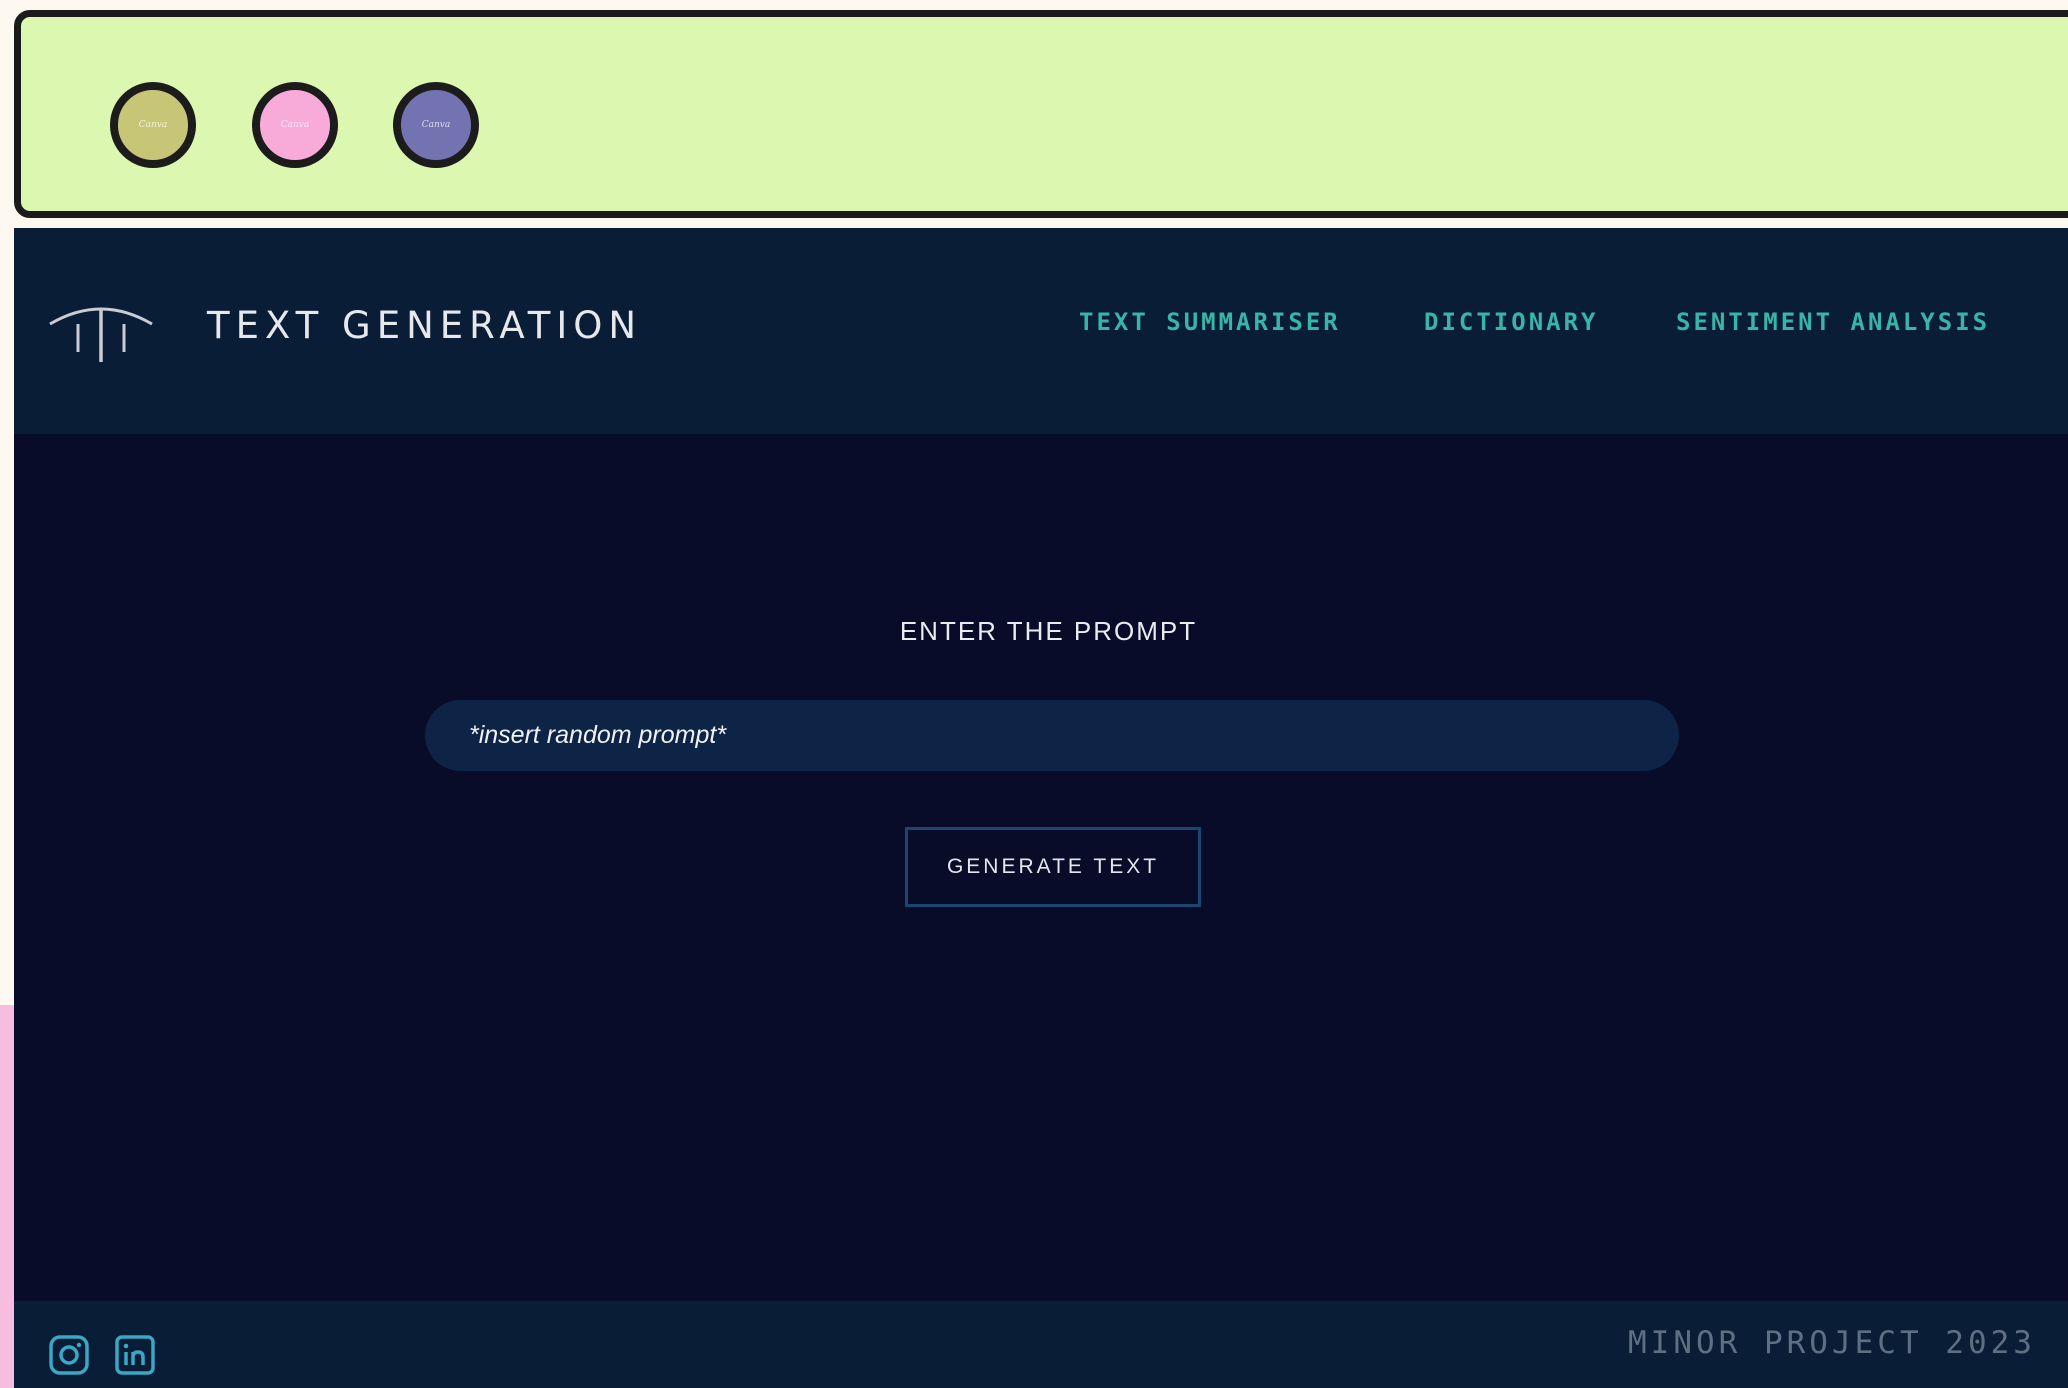 This screenshot has height=1388, width=2068. What do you see at coordinates (1052, 735) in the screenshot?
I see `prompt-input` at bounding box center [1052, 735].